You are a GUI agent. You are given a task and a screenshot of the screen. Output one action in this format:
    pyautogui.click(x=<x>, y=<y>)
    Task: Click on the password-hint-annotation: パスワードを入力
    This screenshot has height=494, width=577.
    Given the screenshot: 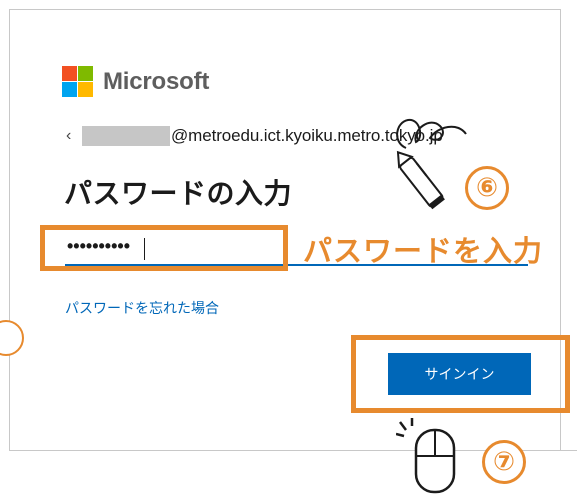 What is the action you would take?
    pyautogui.click(x=423, y=251)
    